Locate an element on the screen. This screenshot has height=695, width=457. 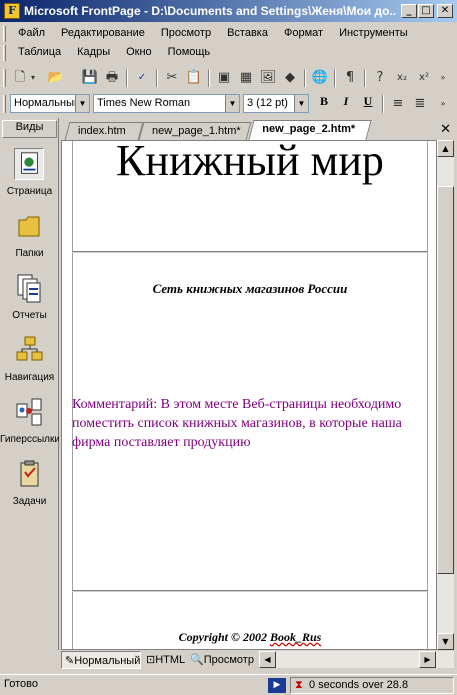
tab-label: new_page_1.htm* is located at coordinates (196, 131).